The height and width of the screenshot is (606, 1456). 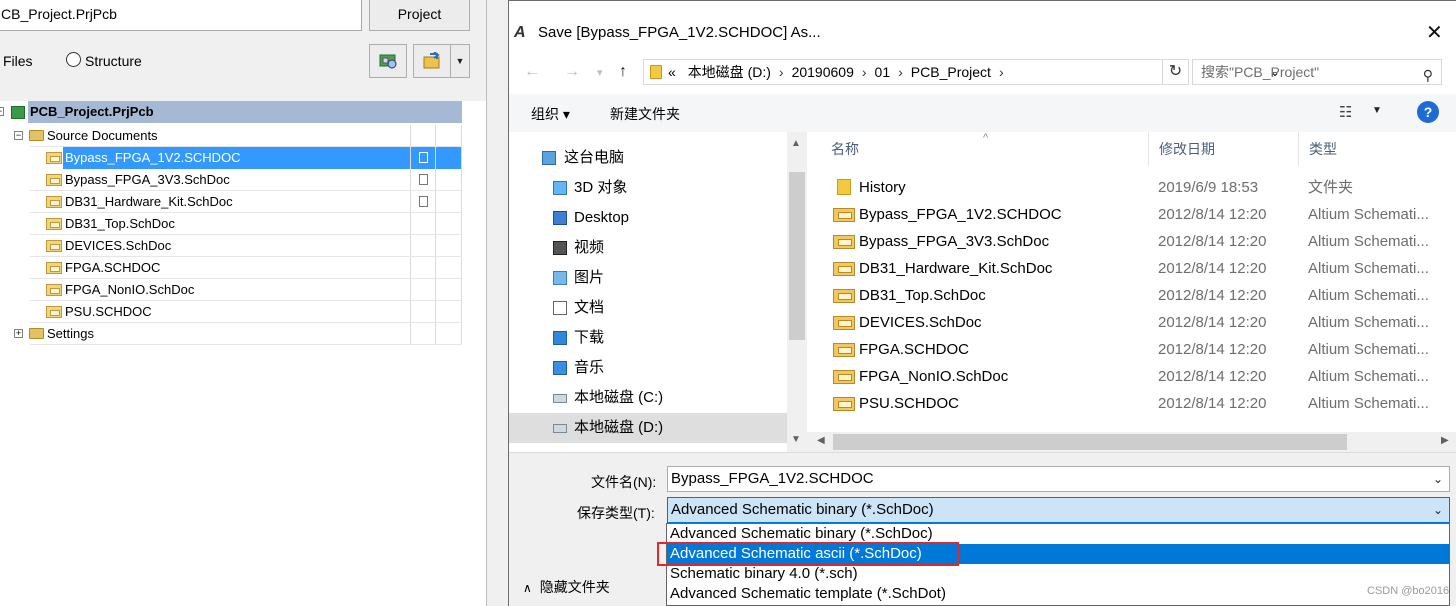 What do you see at coordinates (449, 202) in the screenshot?
I see `tree-column-cell` at bounding box center [449, 202].